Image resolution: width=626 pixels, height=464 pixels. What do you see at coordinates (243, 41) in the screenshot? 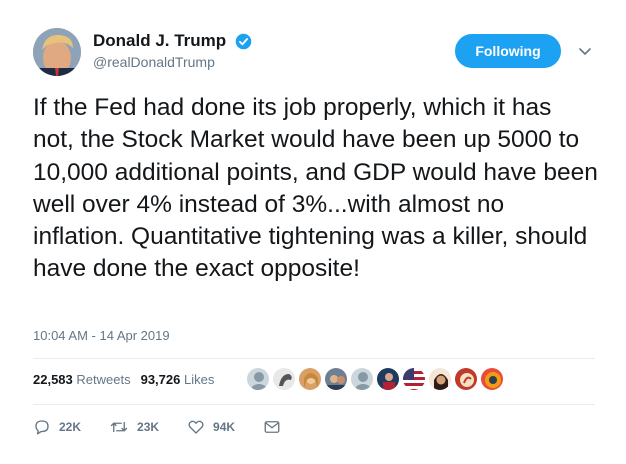
I see `verified-badge-icon` at bounding box center [243, 41].